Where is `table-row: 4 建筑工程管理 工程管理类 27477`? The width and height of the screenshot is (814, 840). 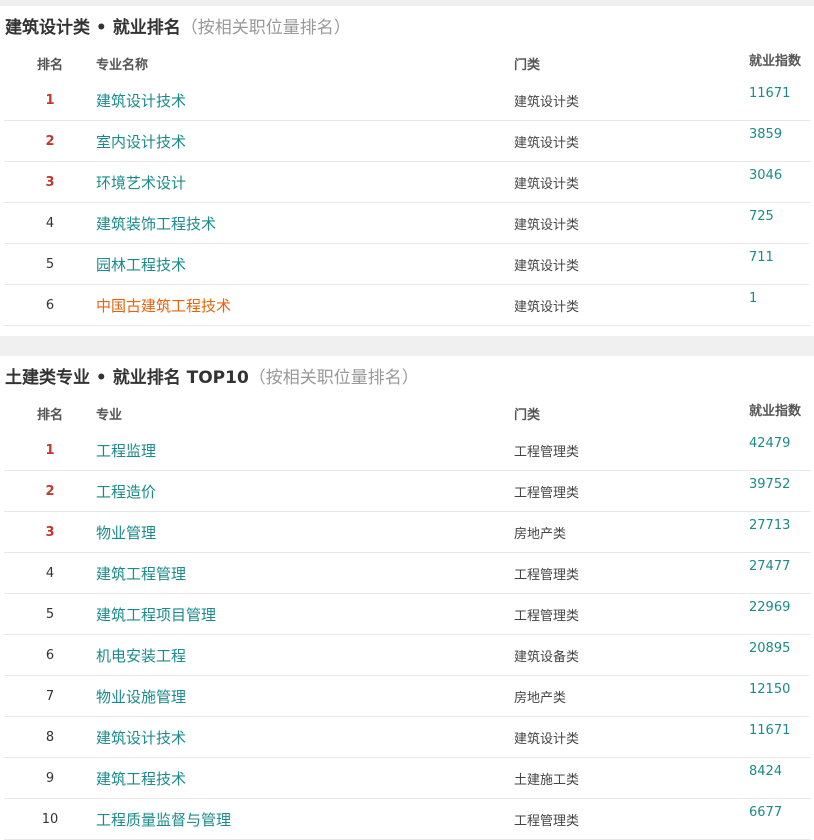
table-row: 4 建筑工程管理 工程管理类 27477 is located at coordinates (407, 573).